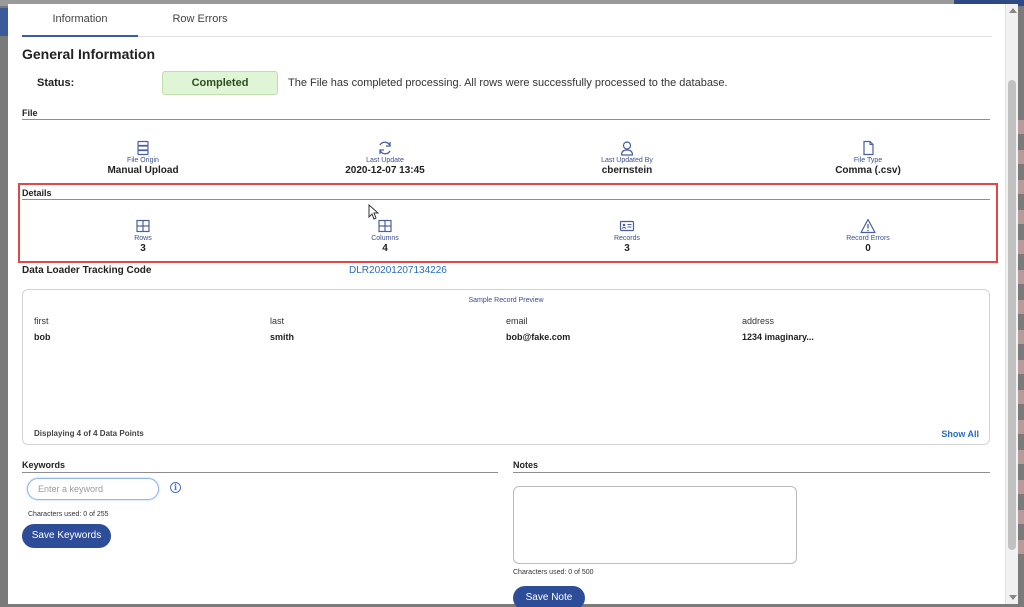 This screenshot has width=1024, height=607. What do you see at coordinates (627, 148) in the screenshot?
I see `user-icon` at bounding box center [627, 148].